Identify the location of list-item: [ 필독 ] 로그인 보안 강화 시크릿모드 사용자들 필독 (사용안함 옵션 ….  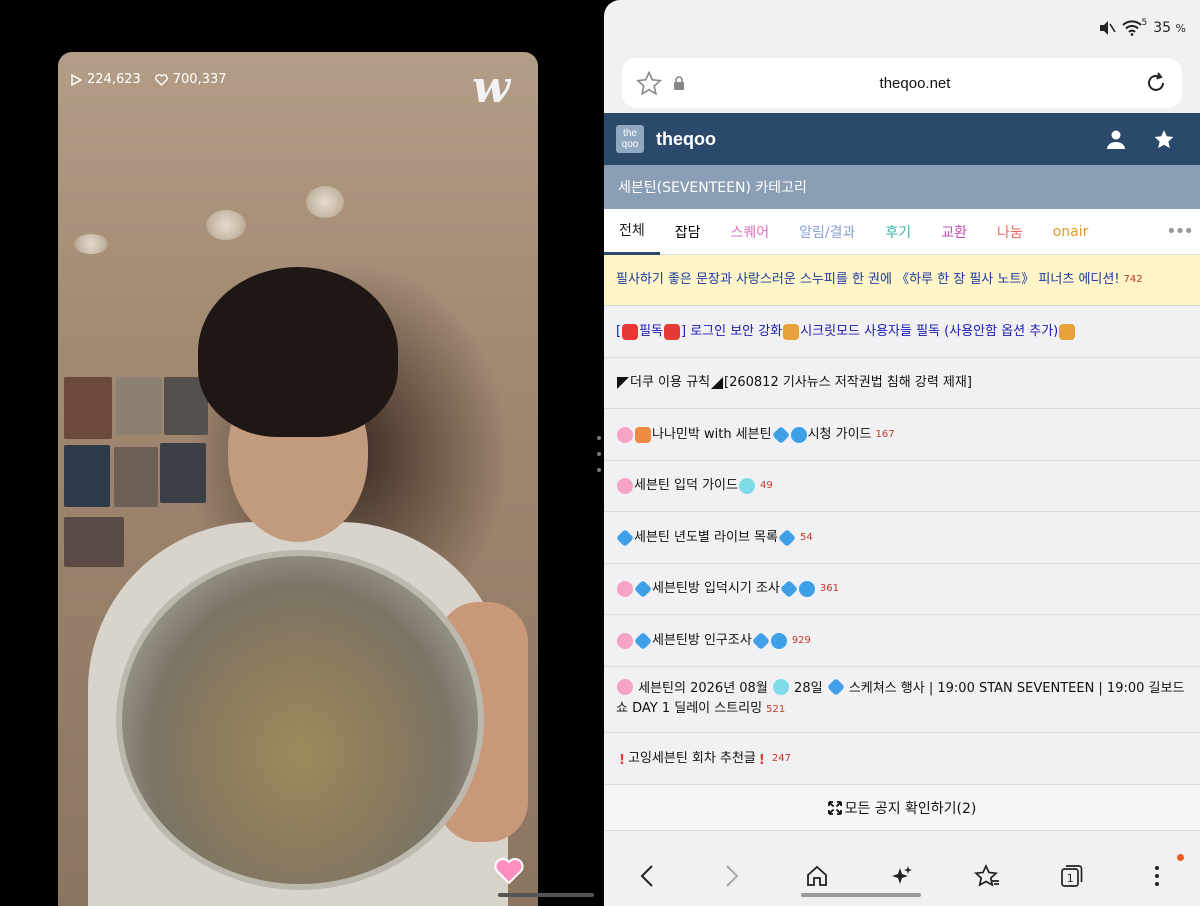
(902, 332).